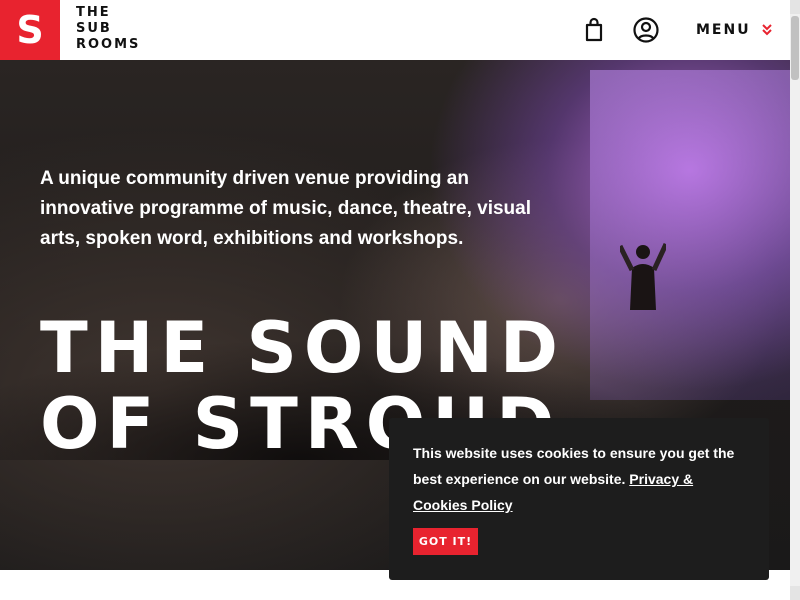 This screenshot has width=800, height=600. Describe the element at coordinates (445, 541) in the screenshot. I see `accept-cookies-button: GOT IT!` at that location.